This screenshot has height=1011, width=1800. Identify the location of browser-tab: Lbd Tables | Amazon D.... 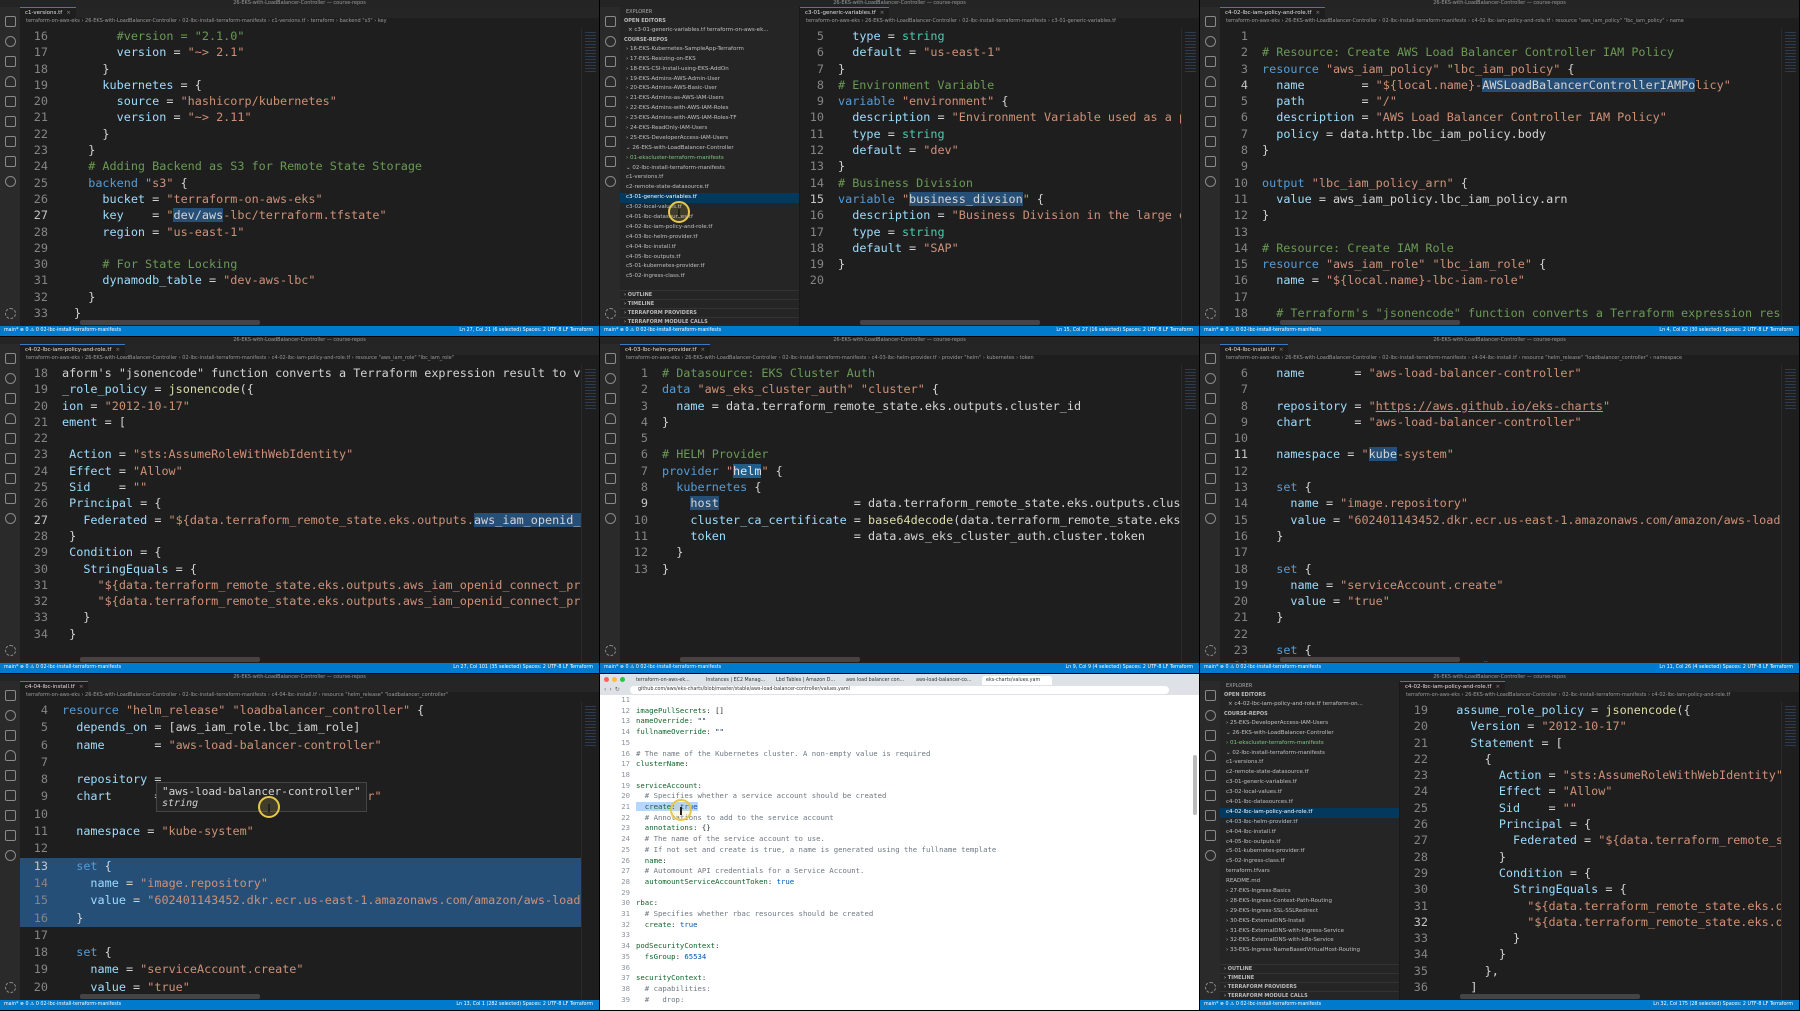
(807, 680).